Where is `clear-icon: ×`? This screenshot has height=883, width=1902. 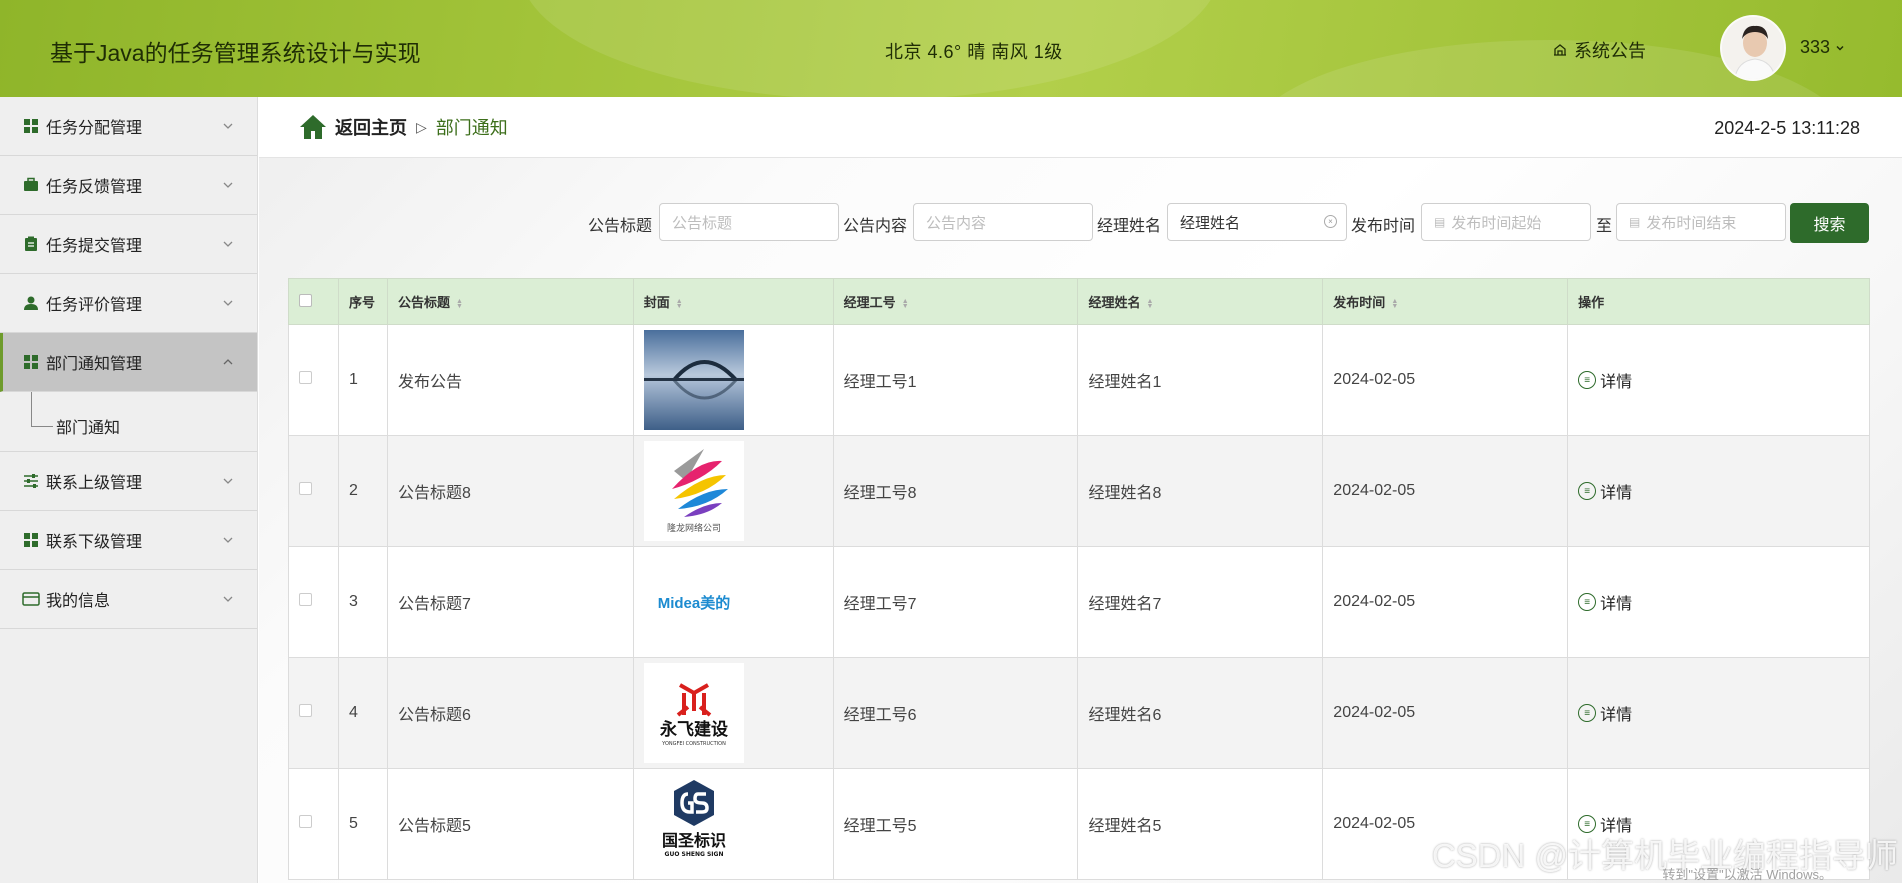 clear-icon: × is located at coordinates (1330, 221).